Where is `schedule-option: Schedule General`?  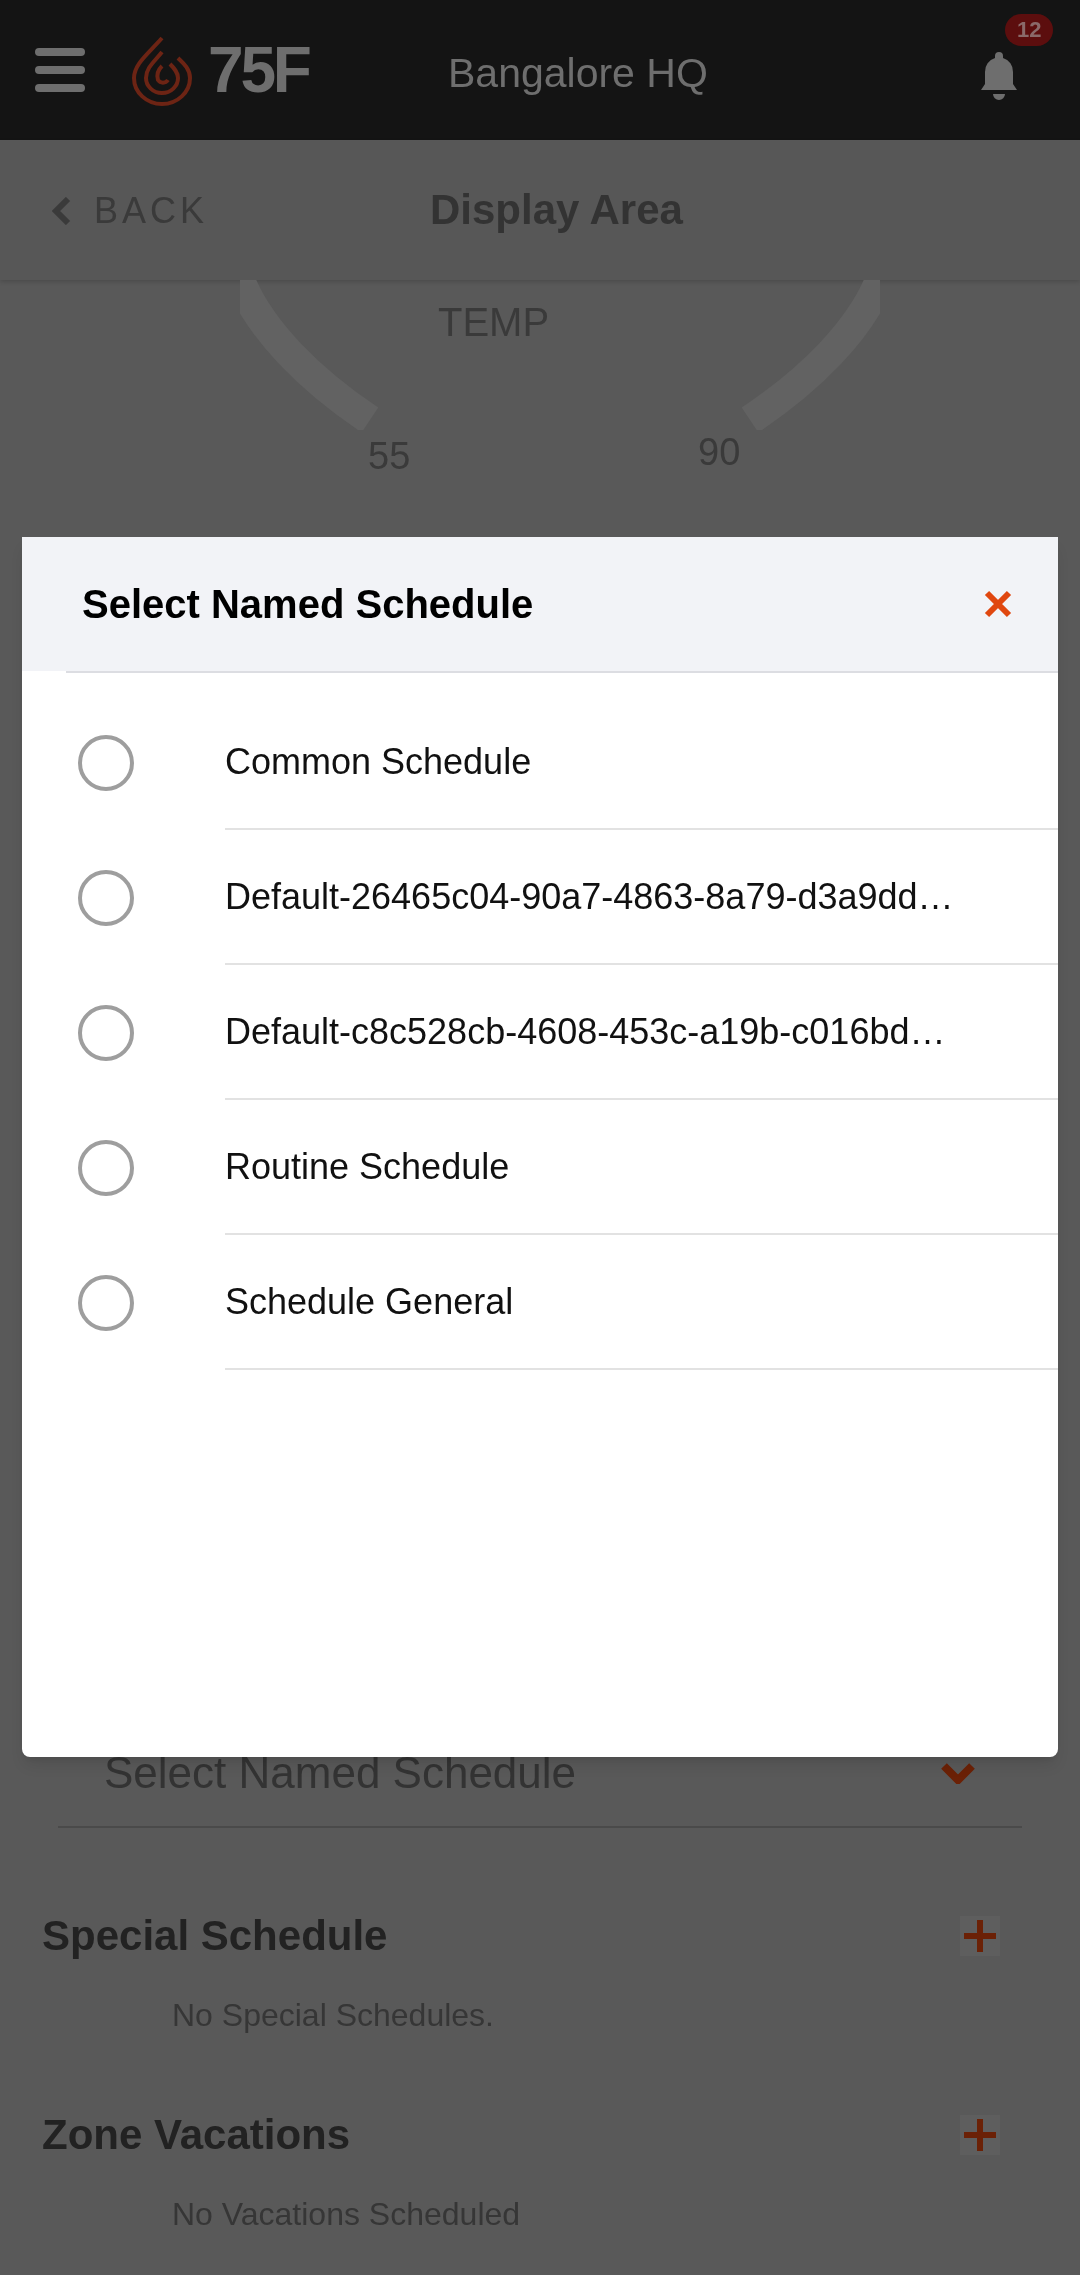
schedule-option: Schedule General is located at coordinates (540, 1302).